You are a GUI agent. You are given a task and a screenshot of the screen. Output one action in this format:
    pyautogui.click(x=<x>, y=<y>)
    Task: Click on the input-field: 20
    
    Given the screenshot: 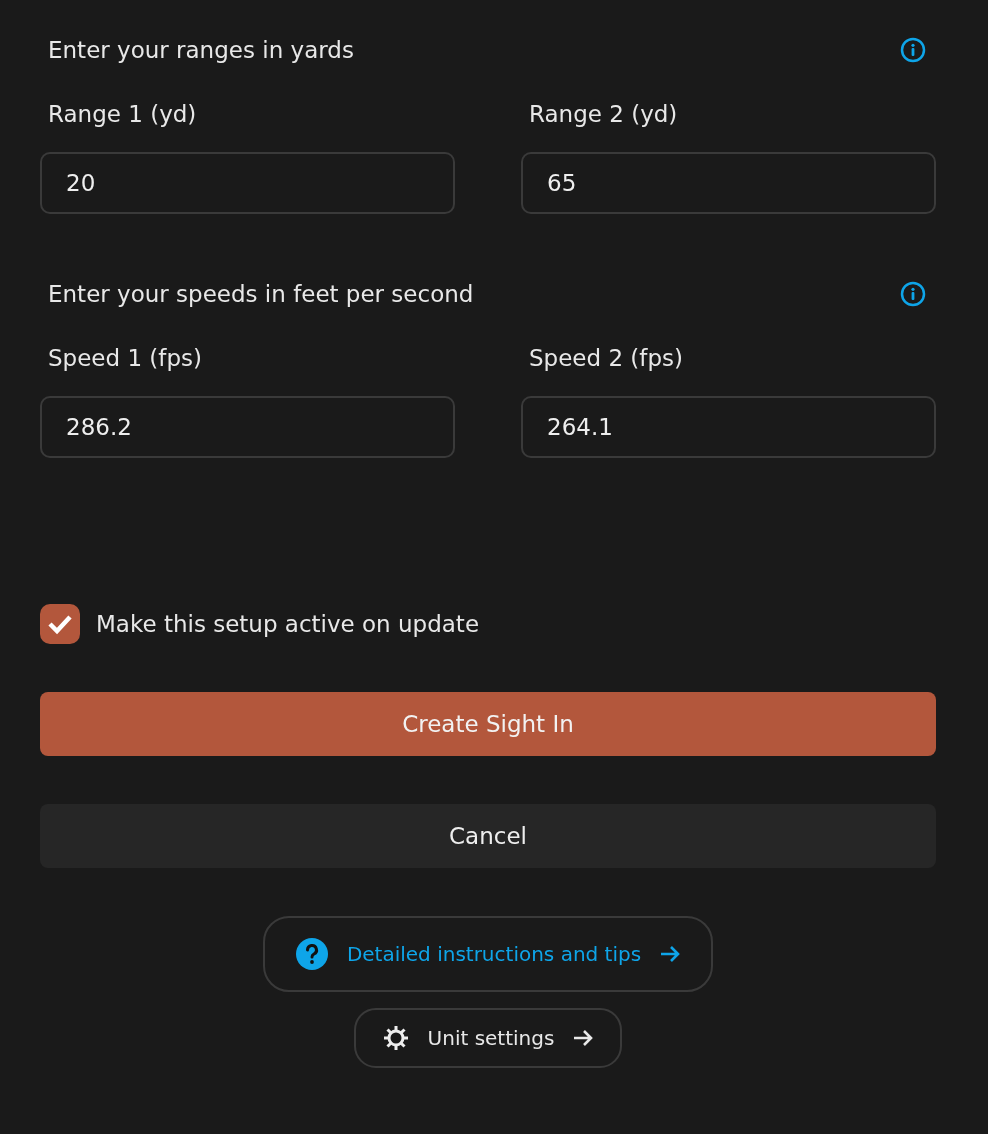 What is the action you would take?
    pyautogui.click(x=247, y=183)
    